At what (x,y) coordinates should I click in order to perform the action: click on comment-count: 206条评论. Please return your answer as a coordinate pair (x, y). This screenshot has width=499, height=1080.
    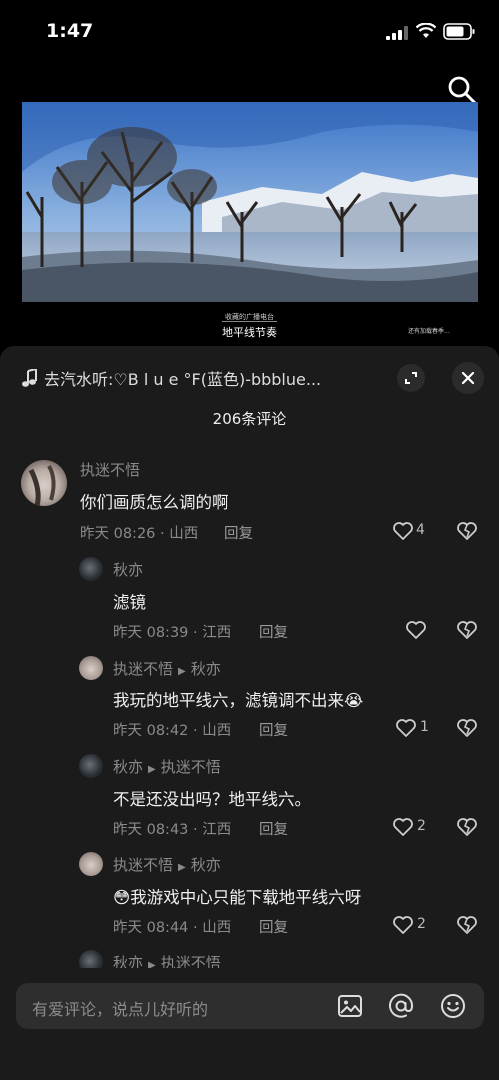
    Looking at the image, I should click on (249, 419).